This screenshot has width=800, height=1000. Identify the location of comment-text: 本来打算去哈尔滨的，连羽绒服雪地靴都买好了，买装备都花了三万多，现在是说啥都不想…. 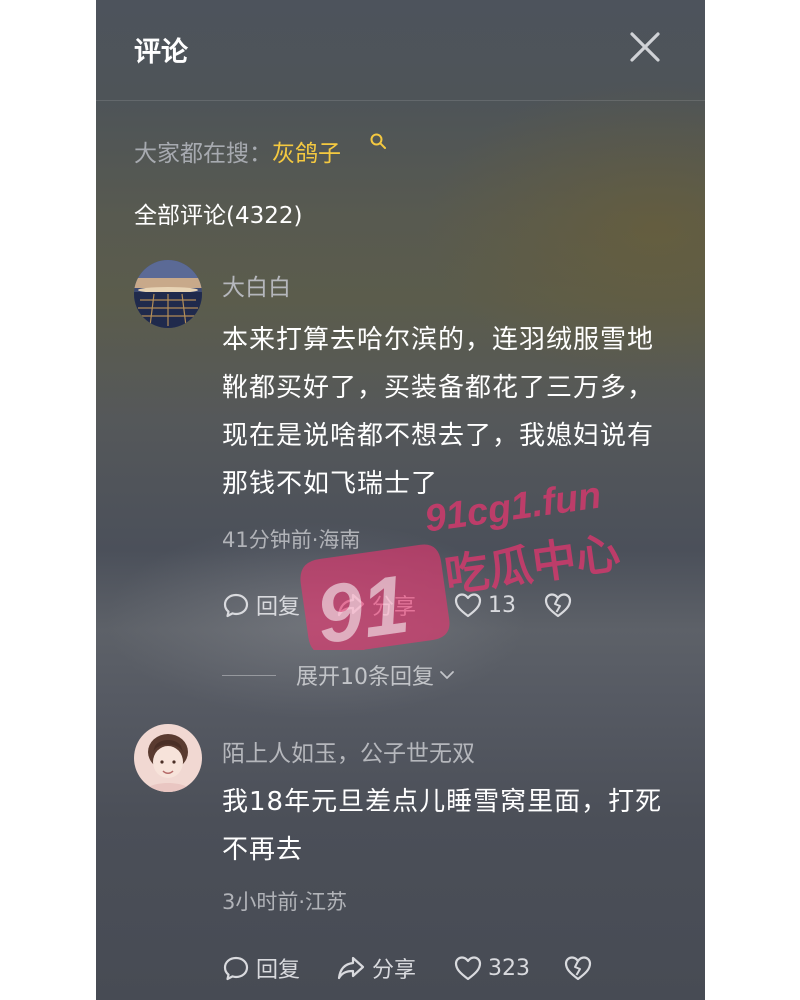
(438, 412).